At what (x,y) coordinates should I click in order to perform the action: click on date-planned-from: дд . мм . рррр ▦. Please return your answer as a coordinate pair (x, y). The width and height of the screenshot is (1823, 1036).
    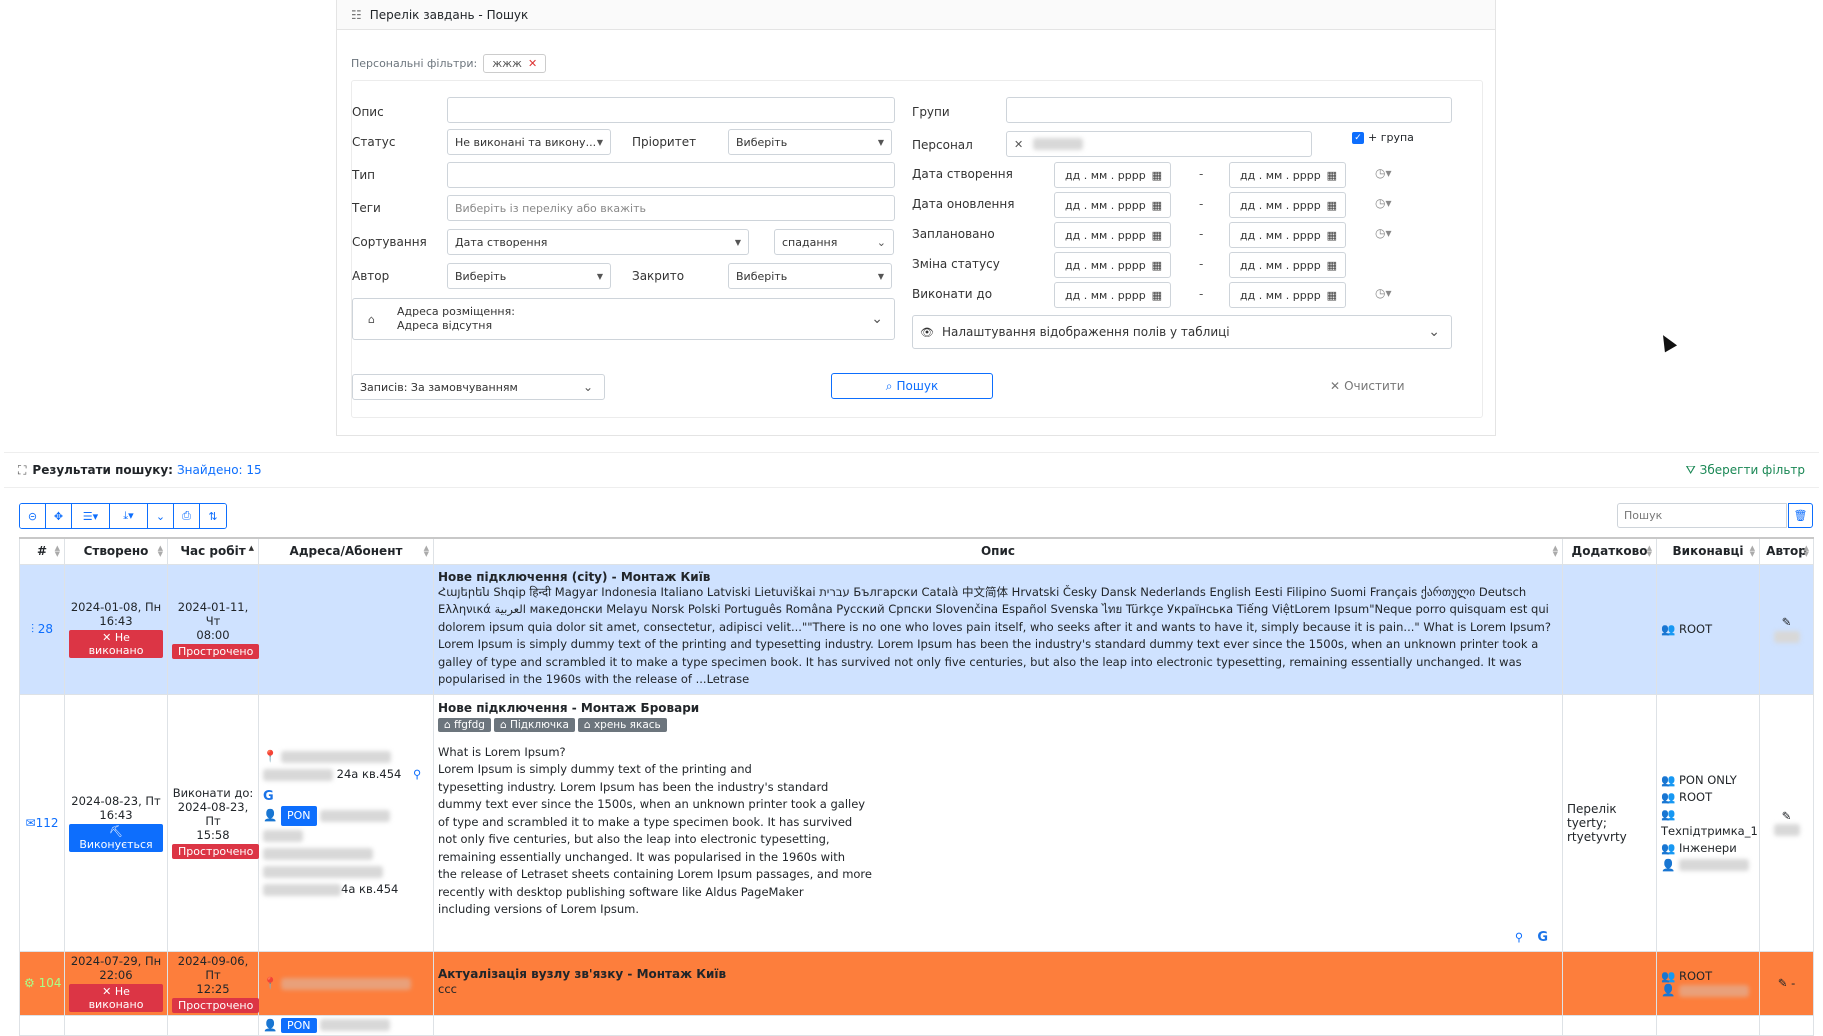
    Looking at the image, I should click on (1112, 235).